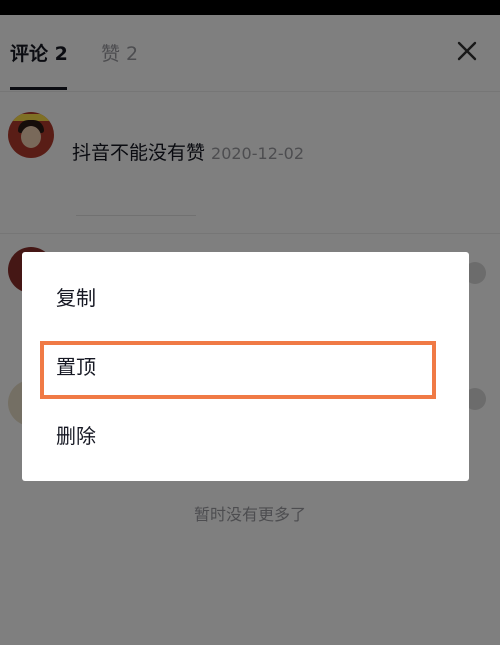 Image resolution: width=500 pixels, height=645 pixels. Describe the element at coordinates (76, 298) in the screenshot. I see `menu-item-label: 复制` at that location.